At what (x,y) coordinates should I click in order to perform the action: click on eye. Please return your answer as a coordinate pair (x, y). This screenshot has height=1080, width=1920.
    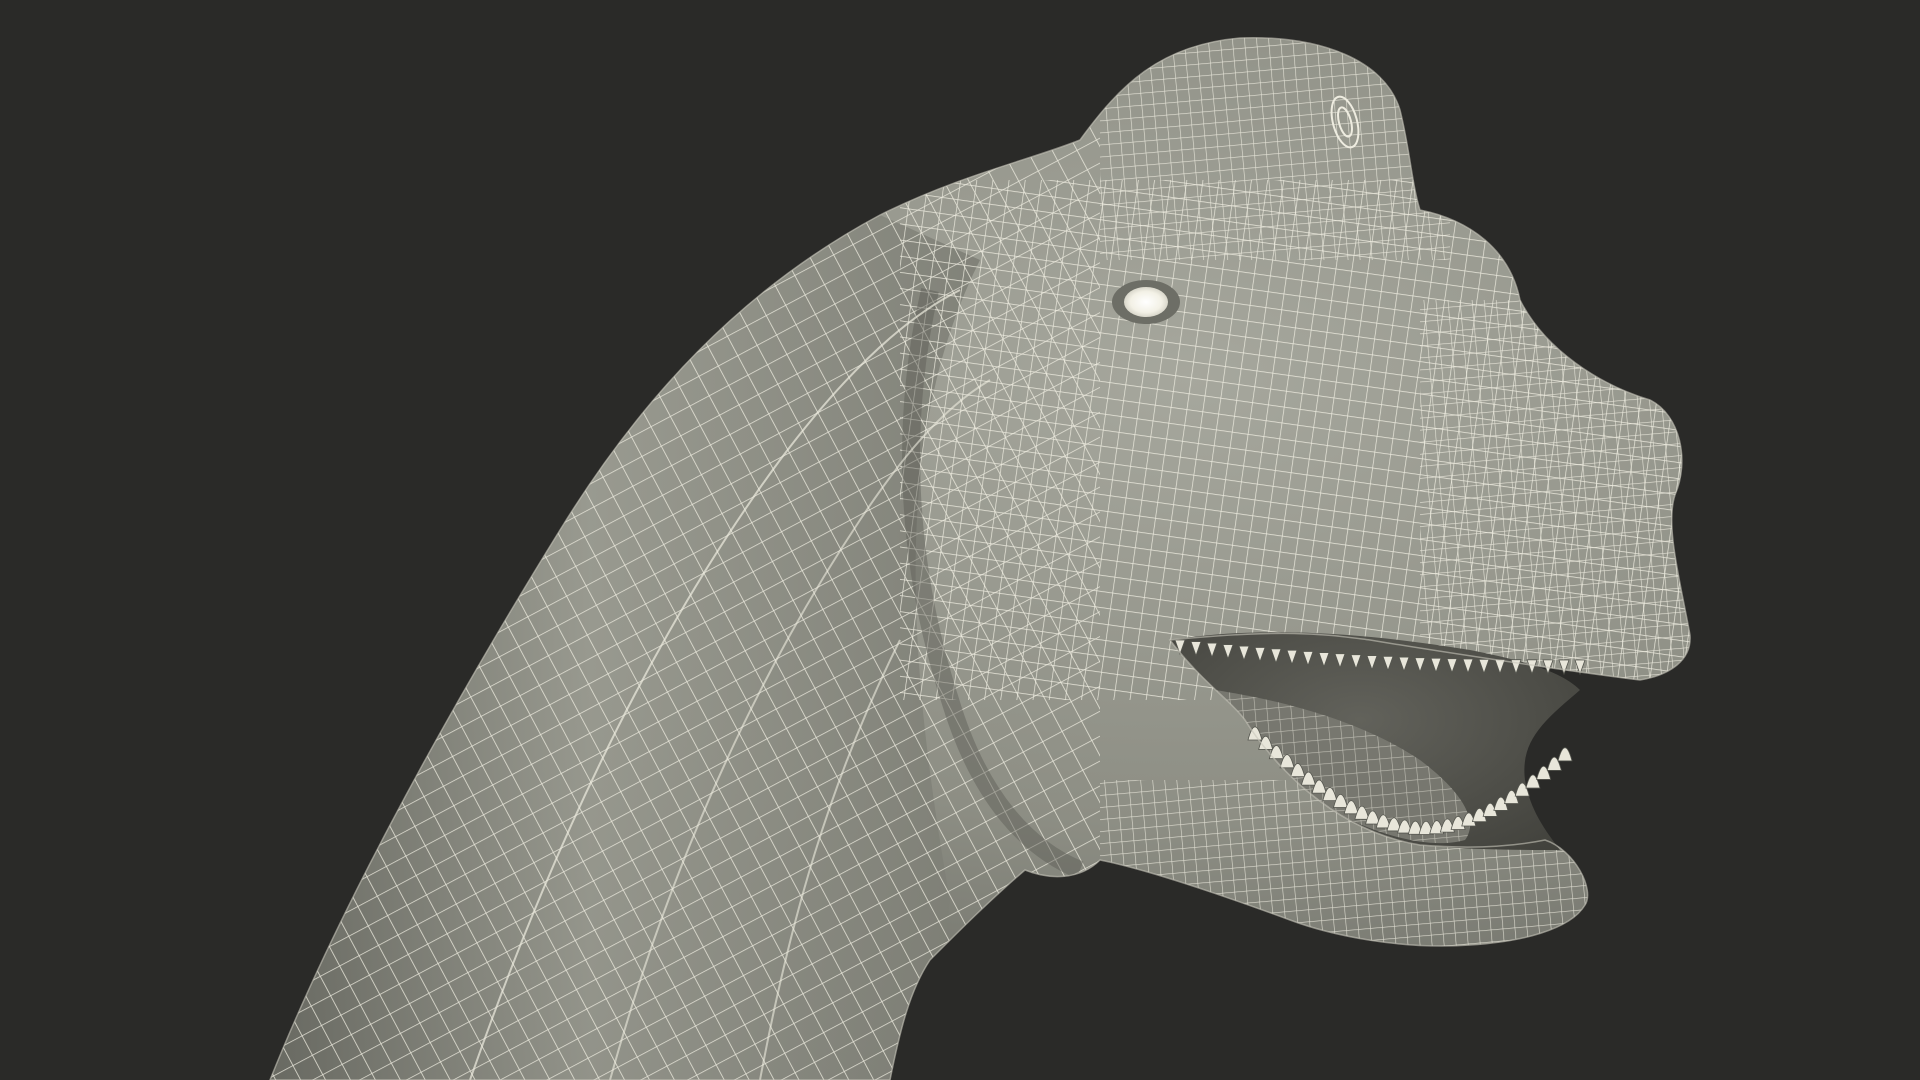
    Looking at the image, I should click on (1146, 302).